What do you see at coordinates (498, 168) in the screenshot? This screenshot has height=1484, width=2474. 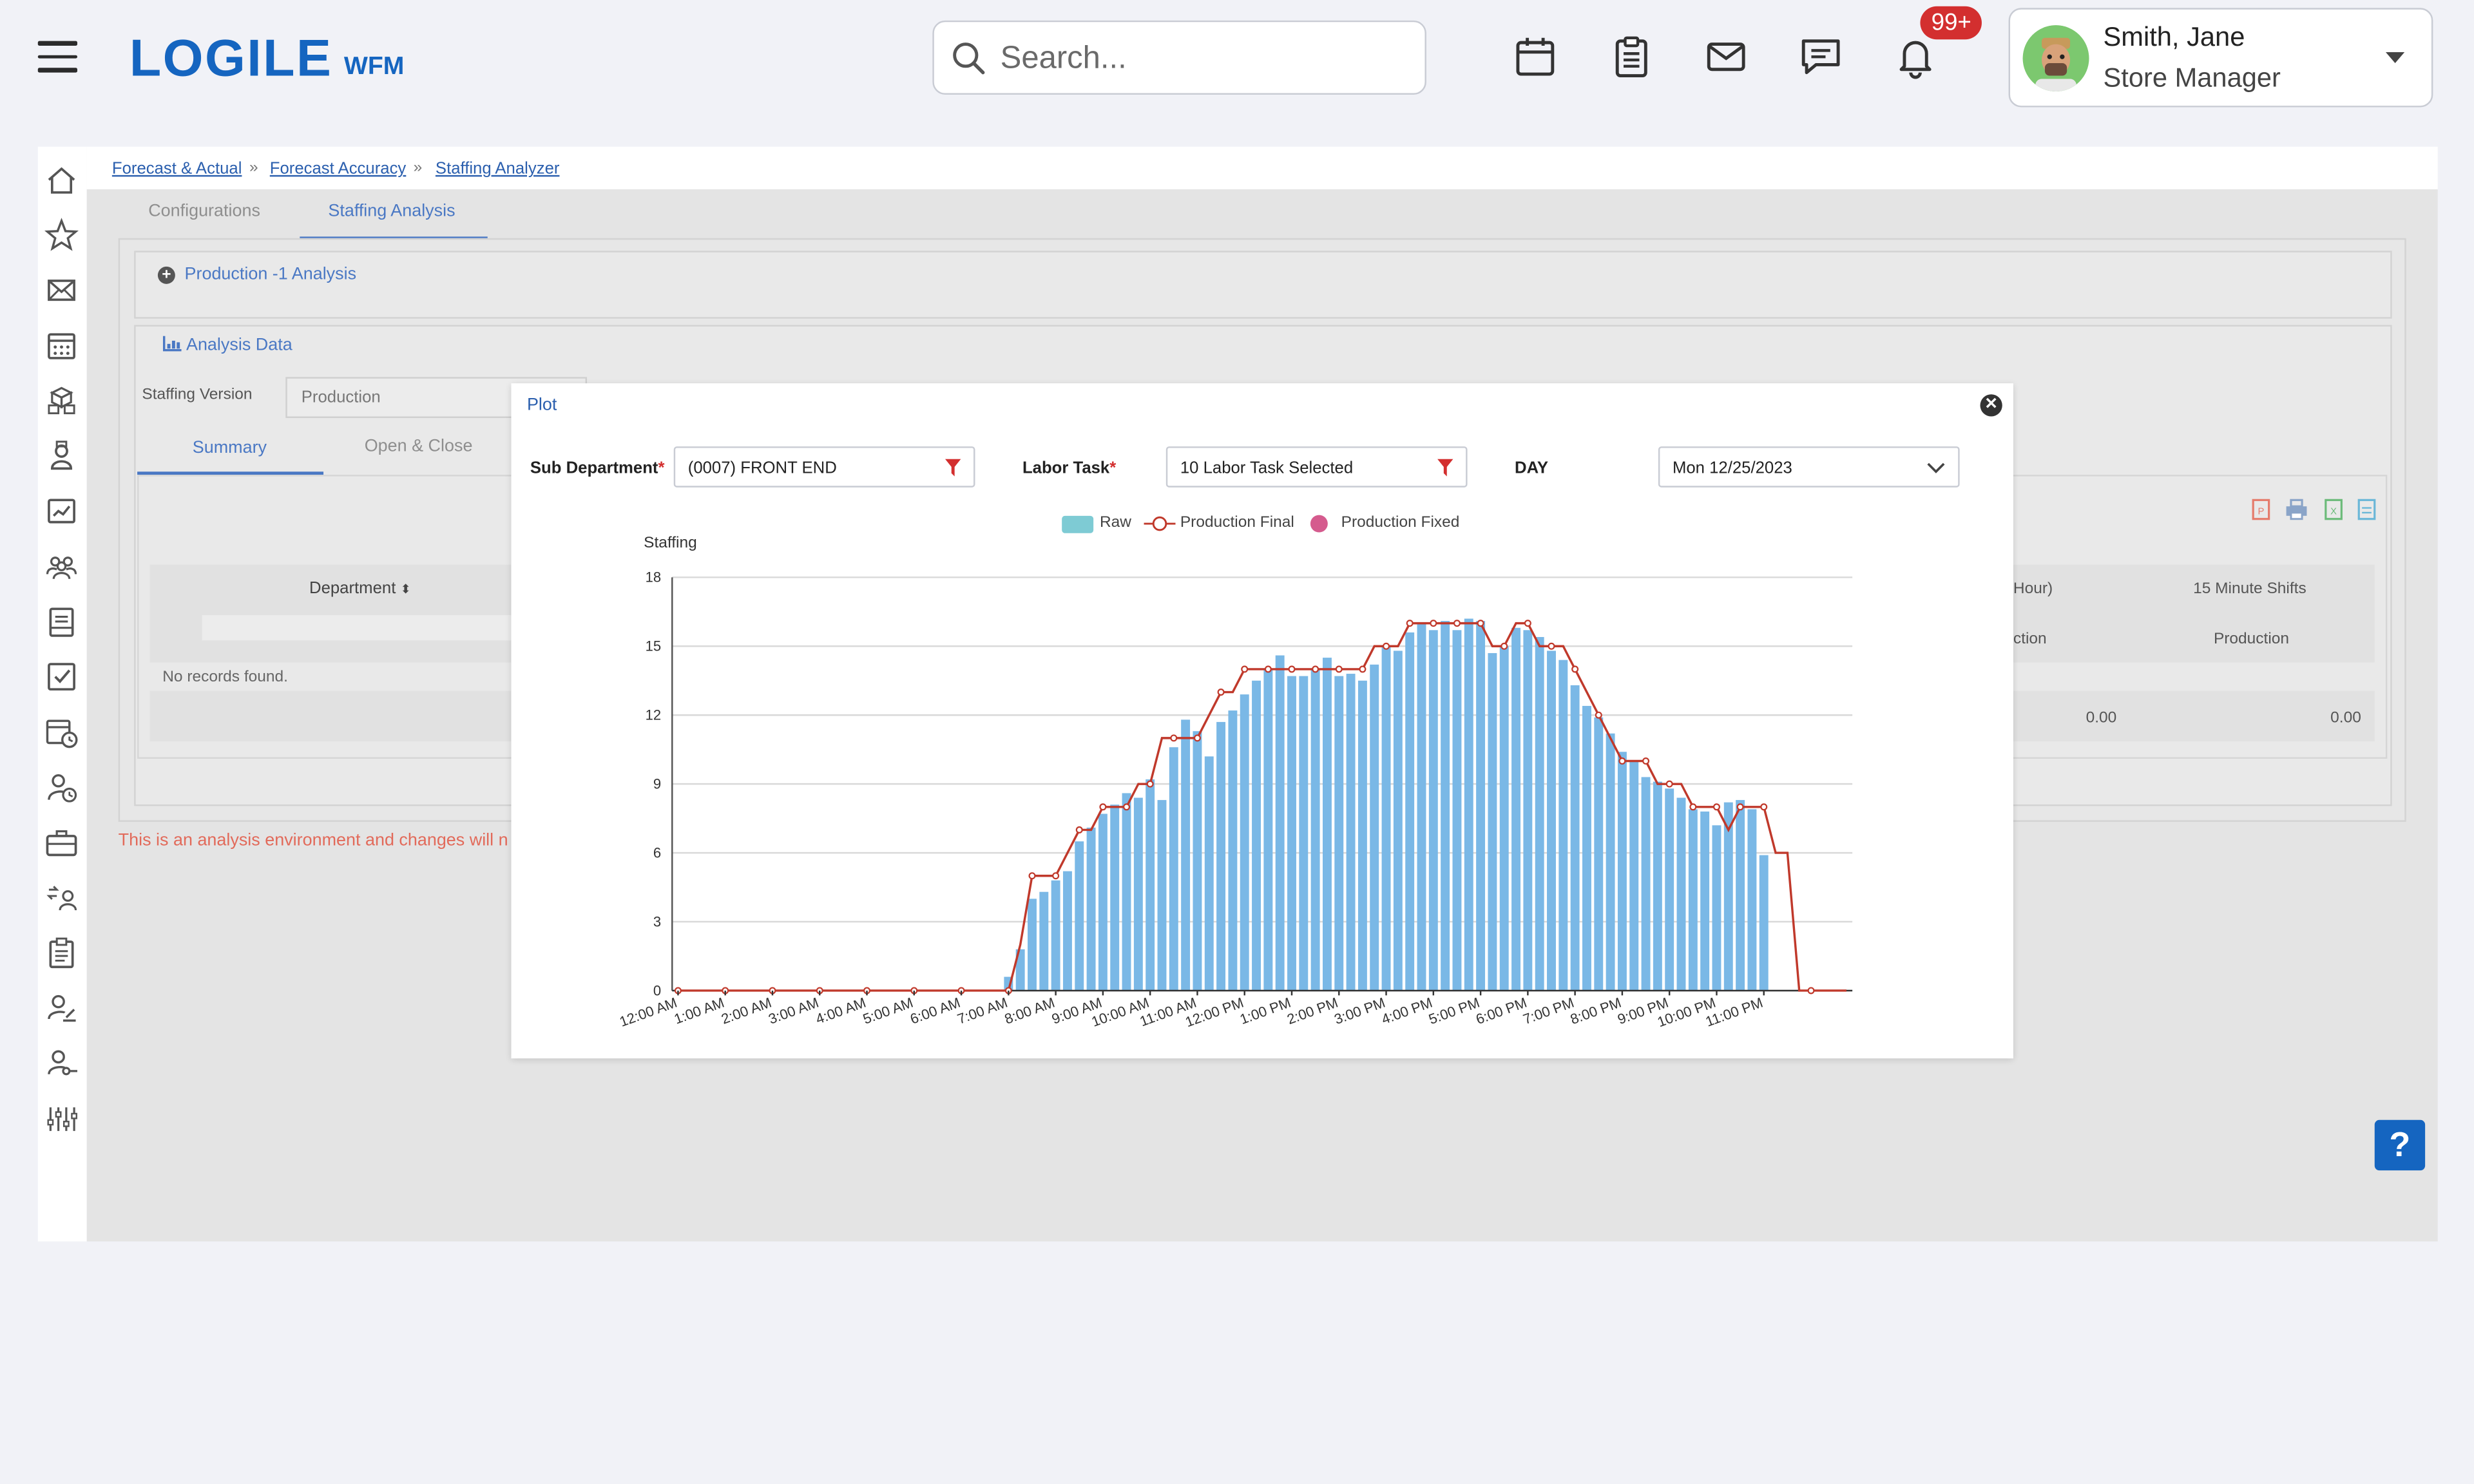 I see `breadcrumb-staffing-analyzer: Staffing Analyzer` at bounding box center [498, 168].